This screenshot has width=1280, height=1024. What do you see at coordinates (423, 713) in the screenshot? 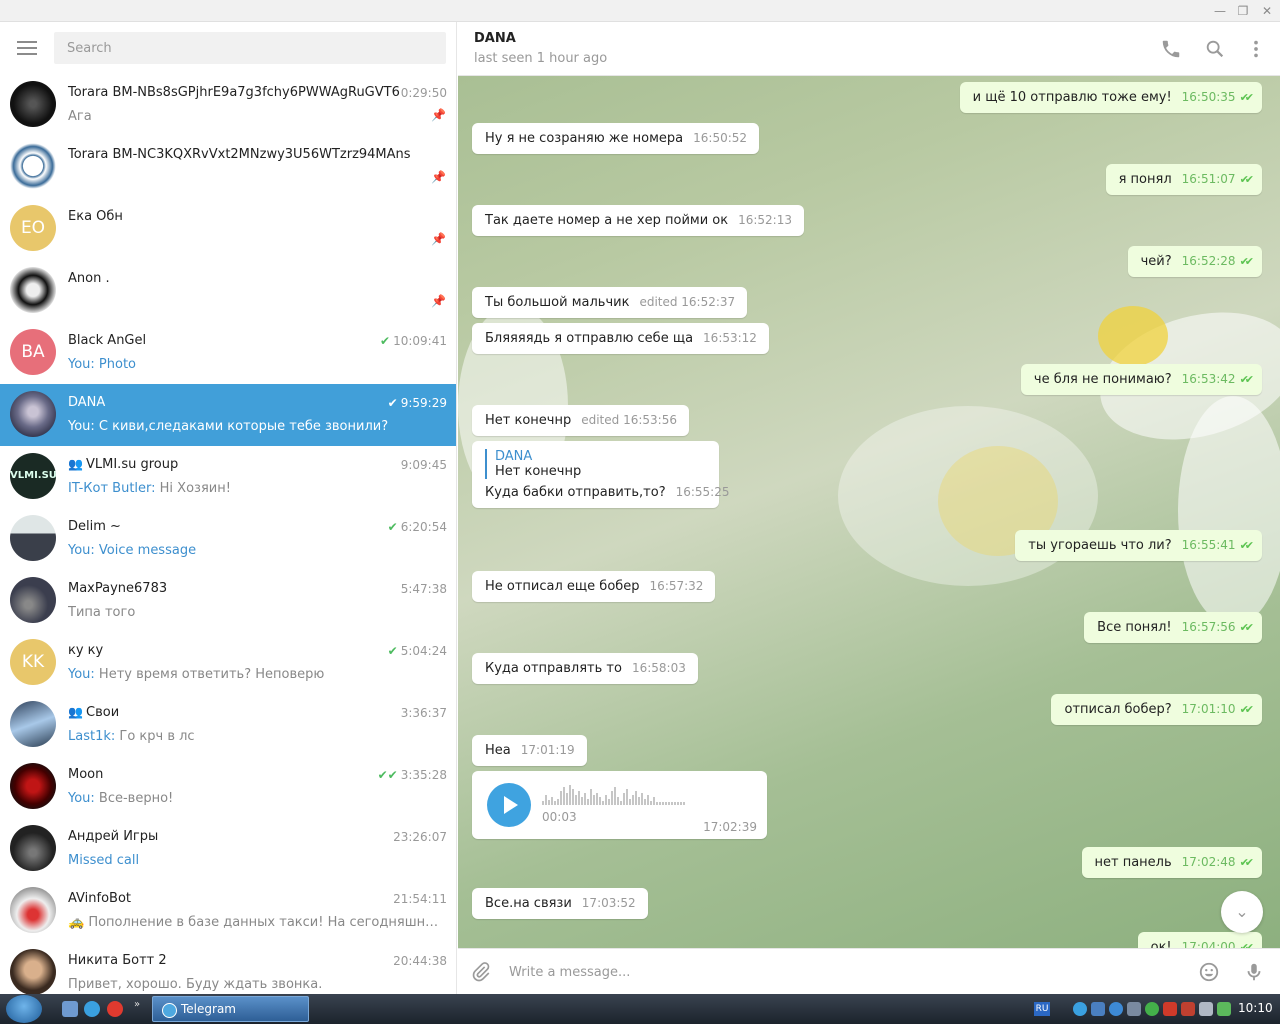
I see `chat-time: 3:36:37` at bounding box center [423, 713].